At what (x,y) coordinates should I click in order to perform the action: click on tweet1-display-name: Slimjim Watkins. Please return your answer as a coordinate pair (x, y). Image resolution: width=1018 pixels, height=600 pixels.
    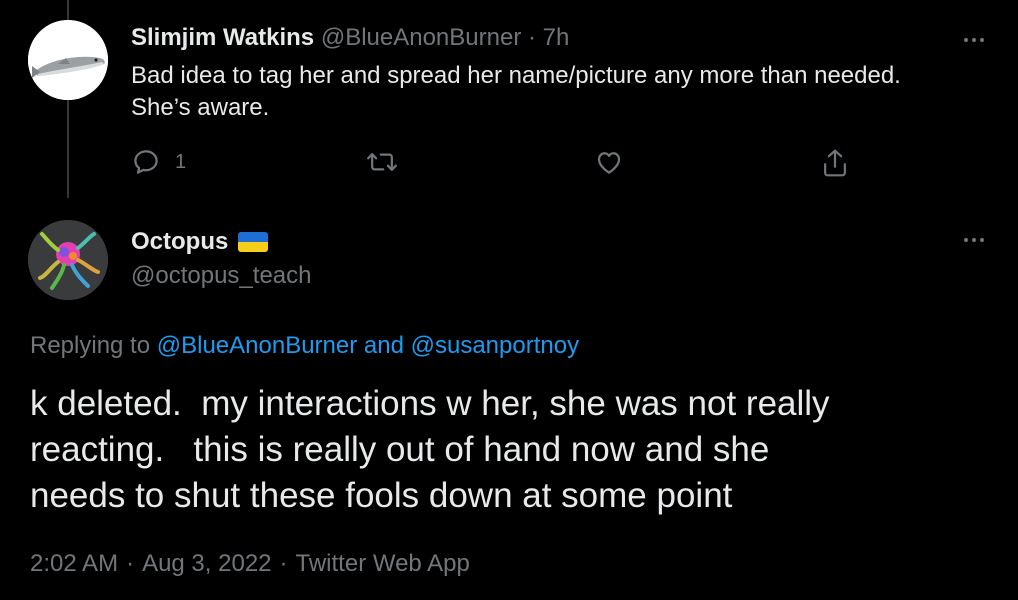
    Looking at the image, I should click on (222, 37).